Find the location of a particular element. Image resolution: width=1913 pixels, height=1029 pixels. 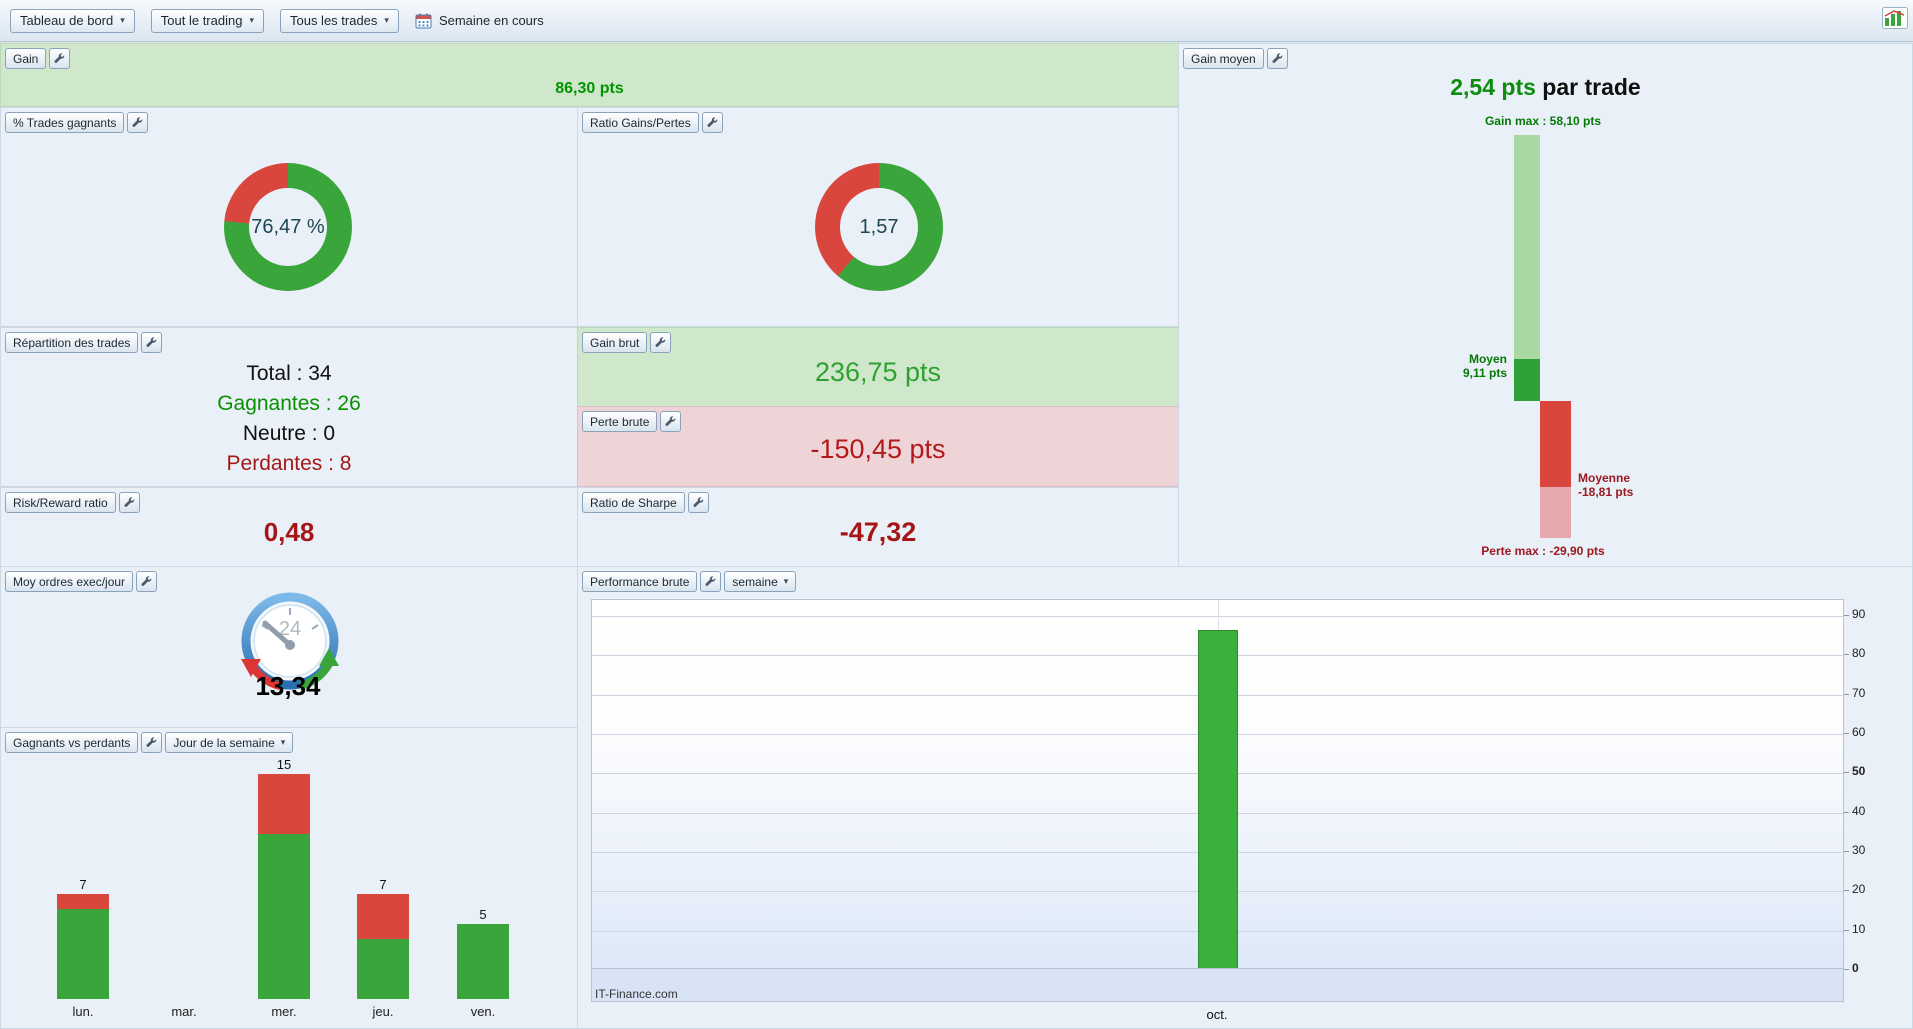

risk-reward-title: Risk/Reward ratio is located at coordinates (60, 502).